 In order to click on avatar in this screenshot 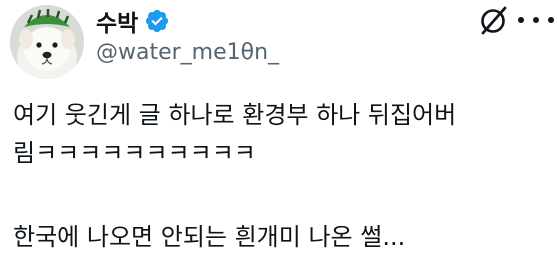, I will do `click(47, 42)`.